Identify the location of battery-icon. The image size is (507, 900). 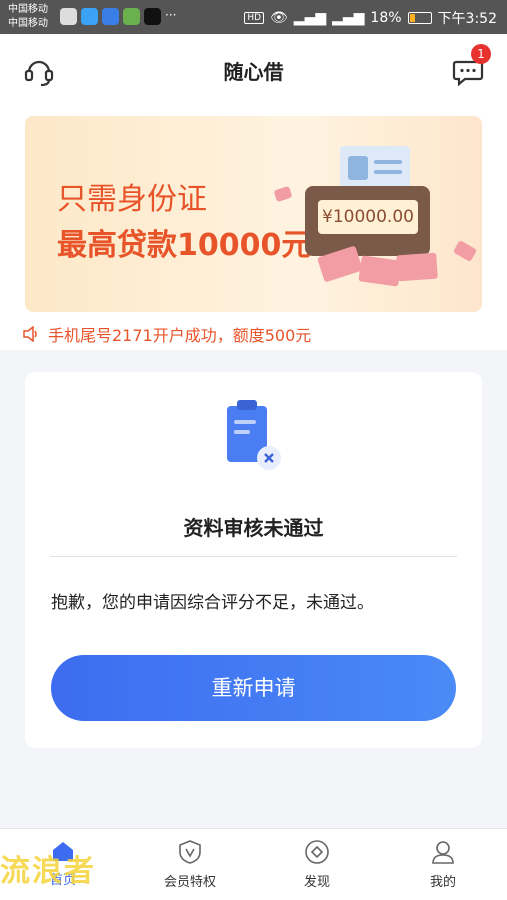
(419, 18).